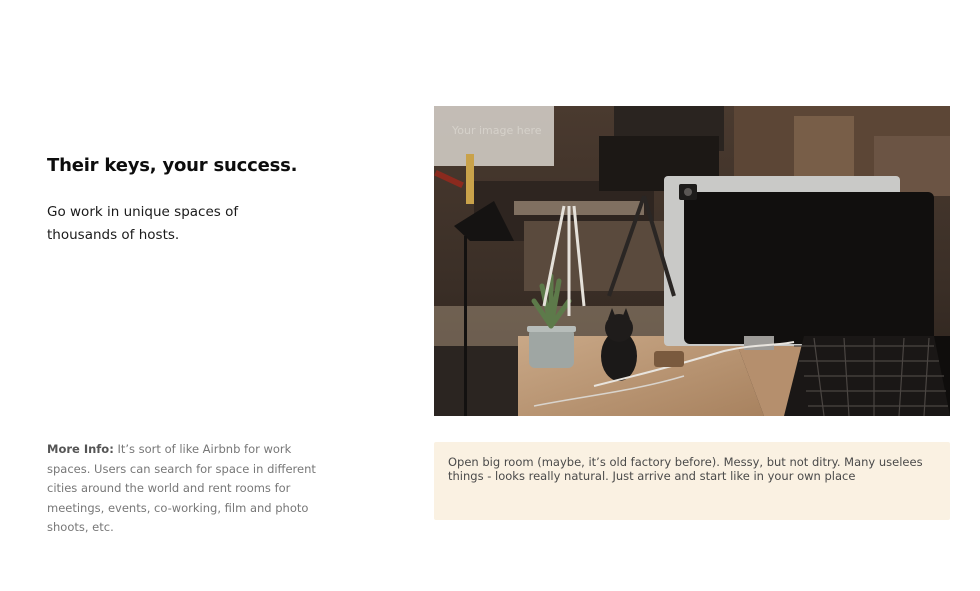 Image resolution: width=980 pixels, height=591 pixels. What do you see at coordinates (80, 449) in the screenshot?
I see `more-info-label: More Info:` at bounding box center [80, 449].